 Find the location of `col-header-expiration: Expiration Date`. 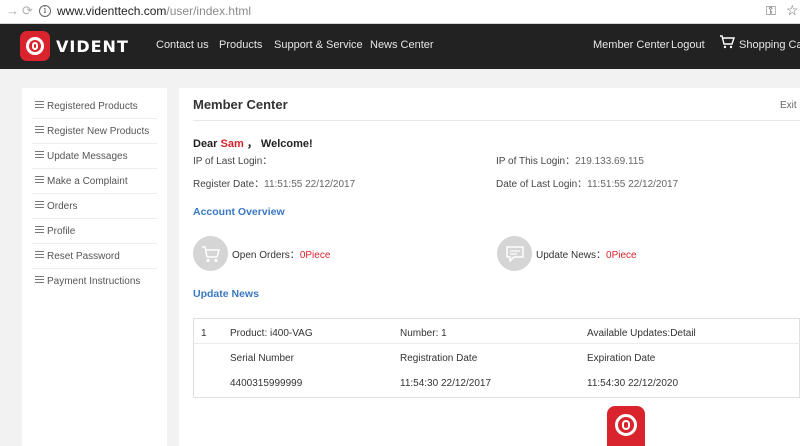

col-header-expiration: Expiration Date is located at coordinates (621, 358).